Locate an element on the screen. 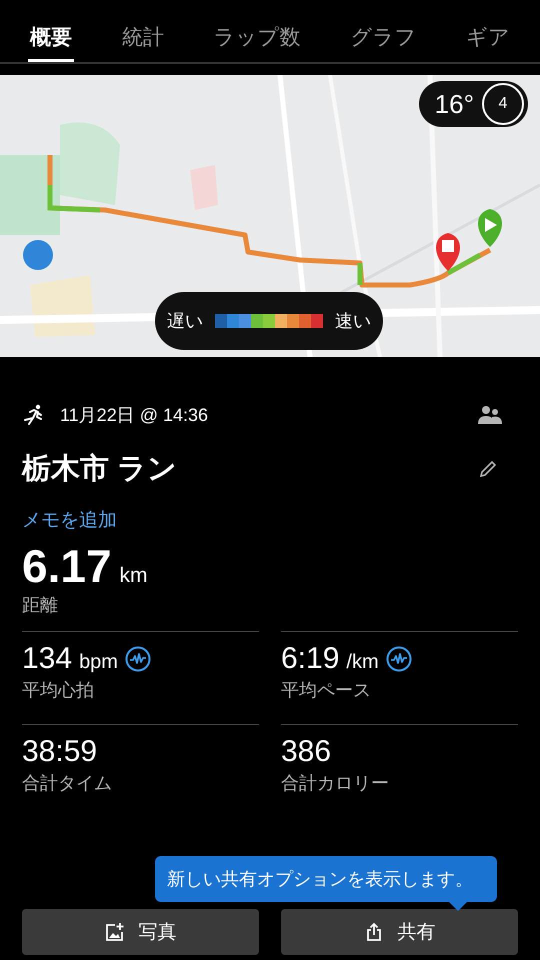 The image size is (540, 960). stat-value: 134 is located at coordinates (47, 659).